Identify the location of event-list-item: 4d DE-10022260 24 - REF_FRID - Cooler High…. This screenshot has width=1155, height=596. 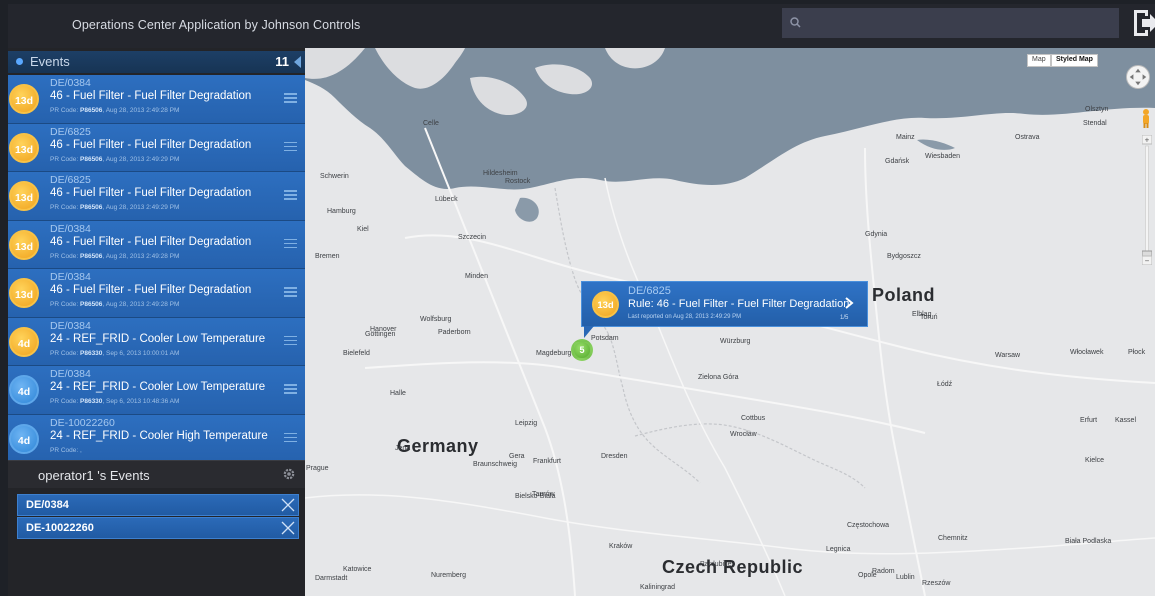
(156, 438).